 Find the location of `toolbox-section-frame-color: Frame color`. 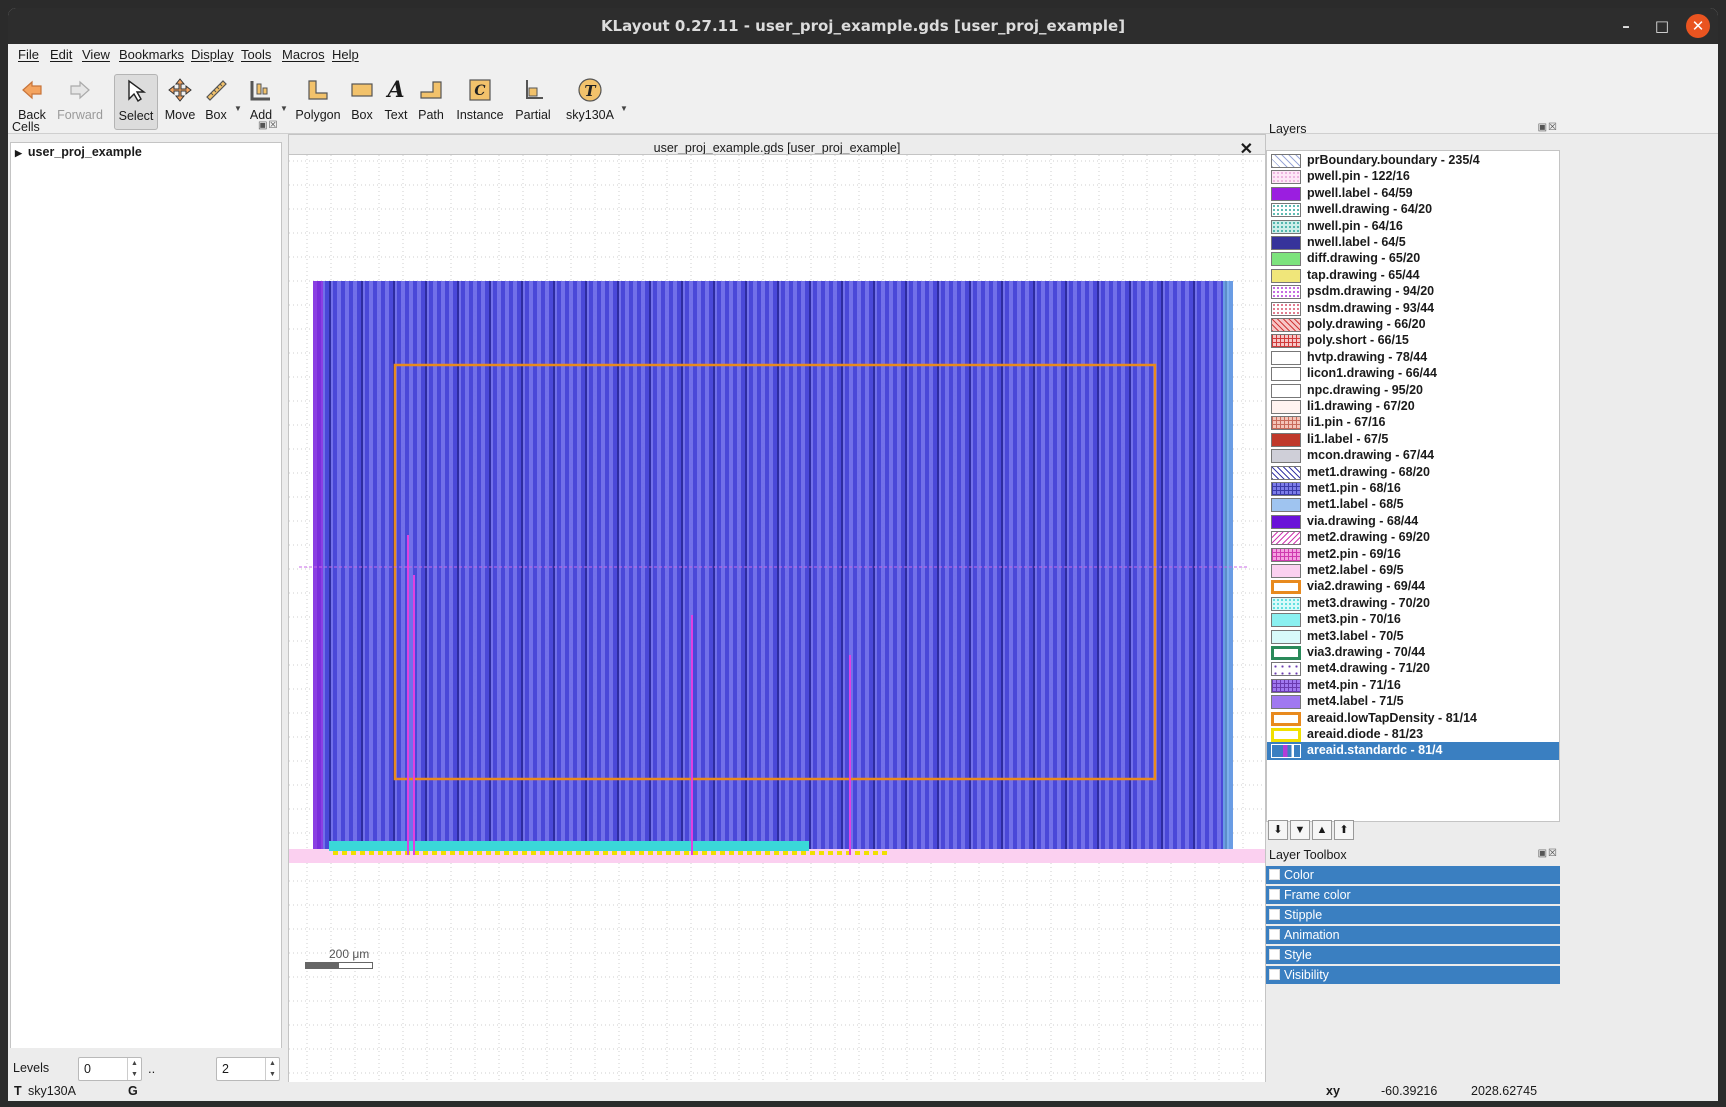

toolbox-section-frame-color: Frame color is located at coordinates (1413, 895).